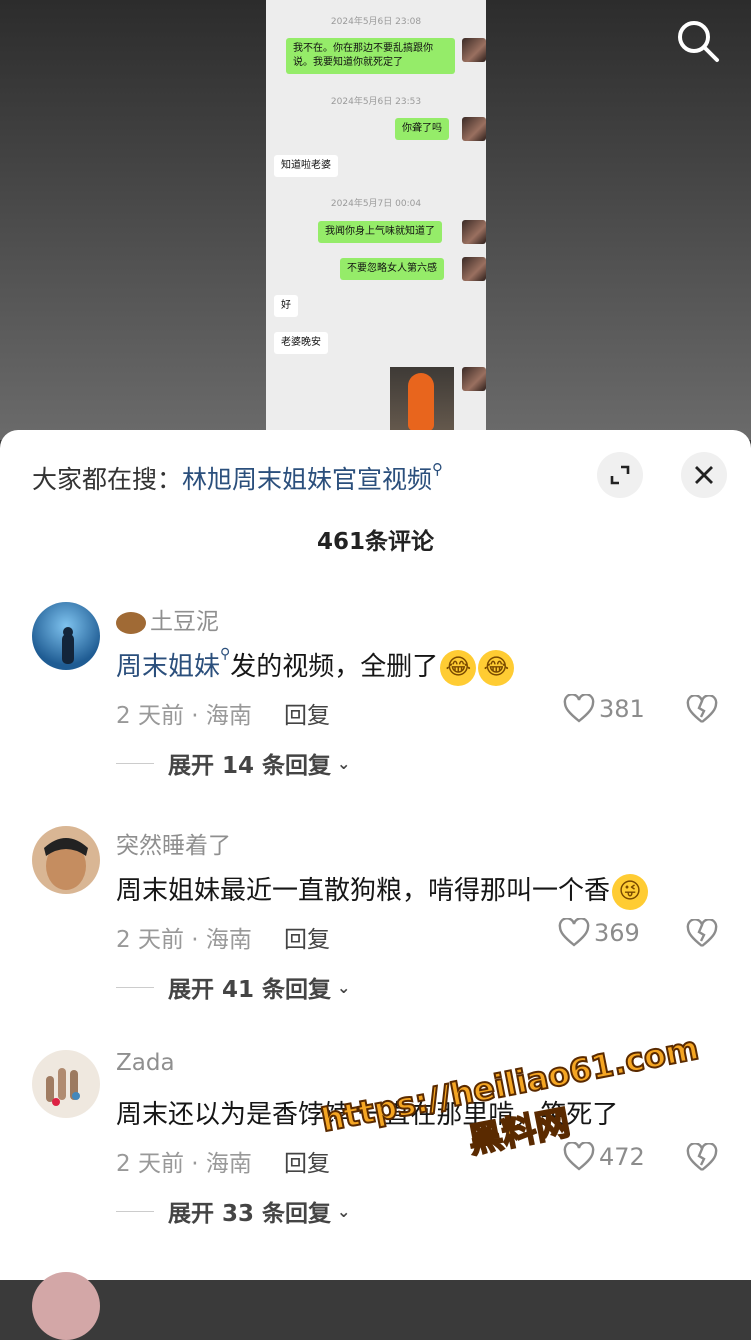 This screenshot has width=751, height=1340. Describe the element at coordinates (131, 622) in the screenshot. I see `potato-emoji-icon` at that location.